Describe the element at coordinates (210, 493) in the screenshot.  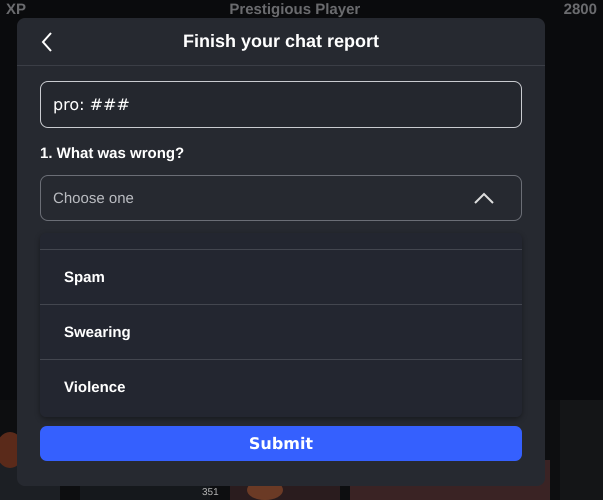
I see `score-number: 351` at that location.